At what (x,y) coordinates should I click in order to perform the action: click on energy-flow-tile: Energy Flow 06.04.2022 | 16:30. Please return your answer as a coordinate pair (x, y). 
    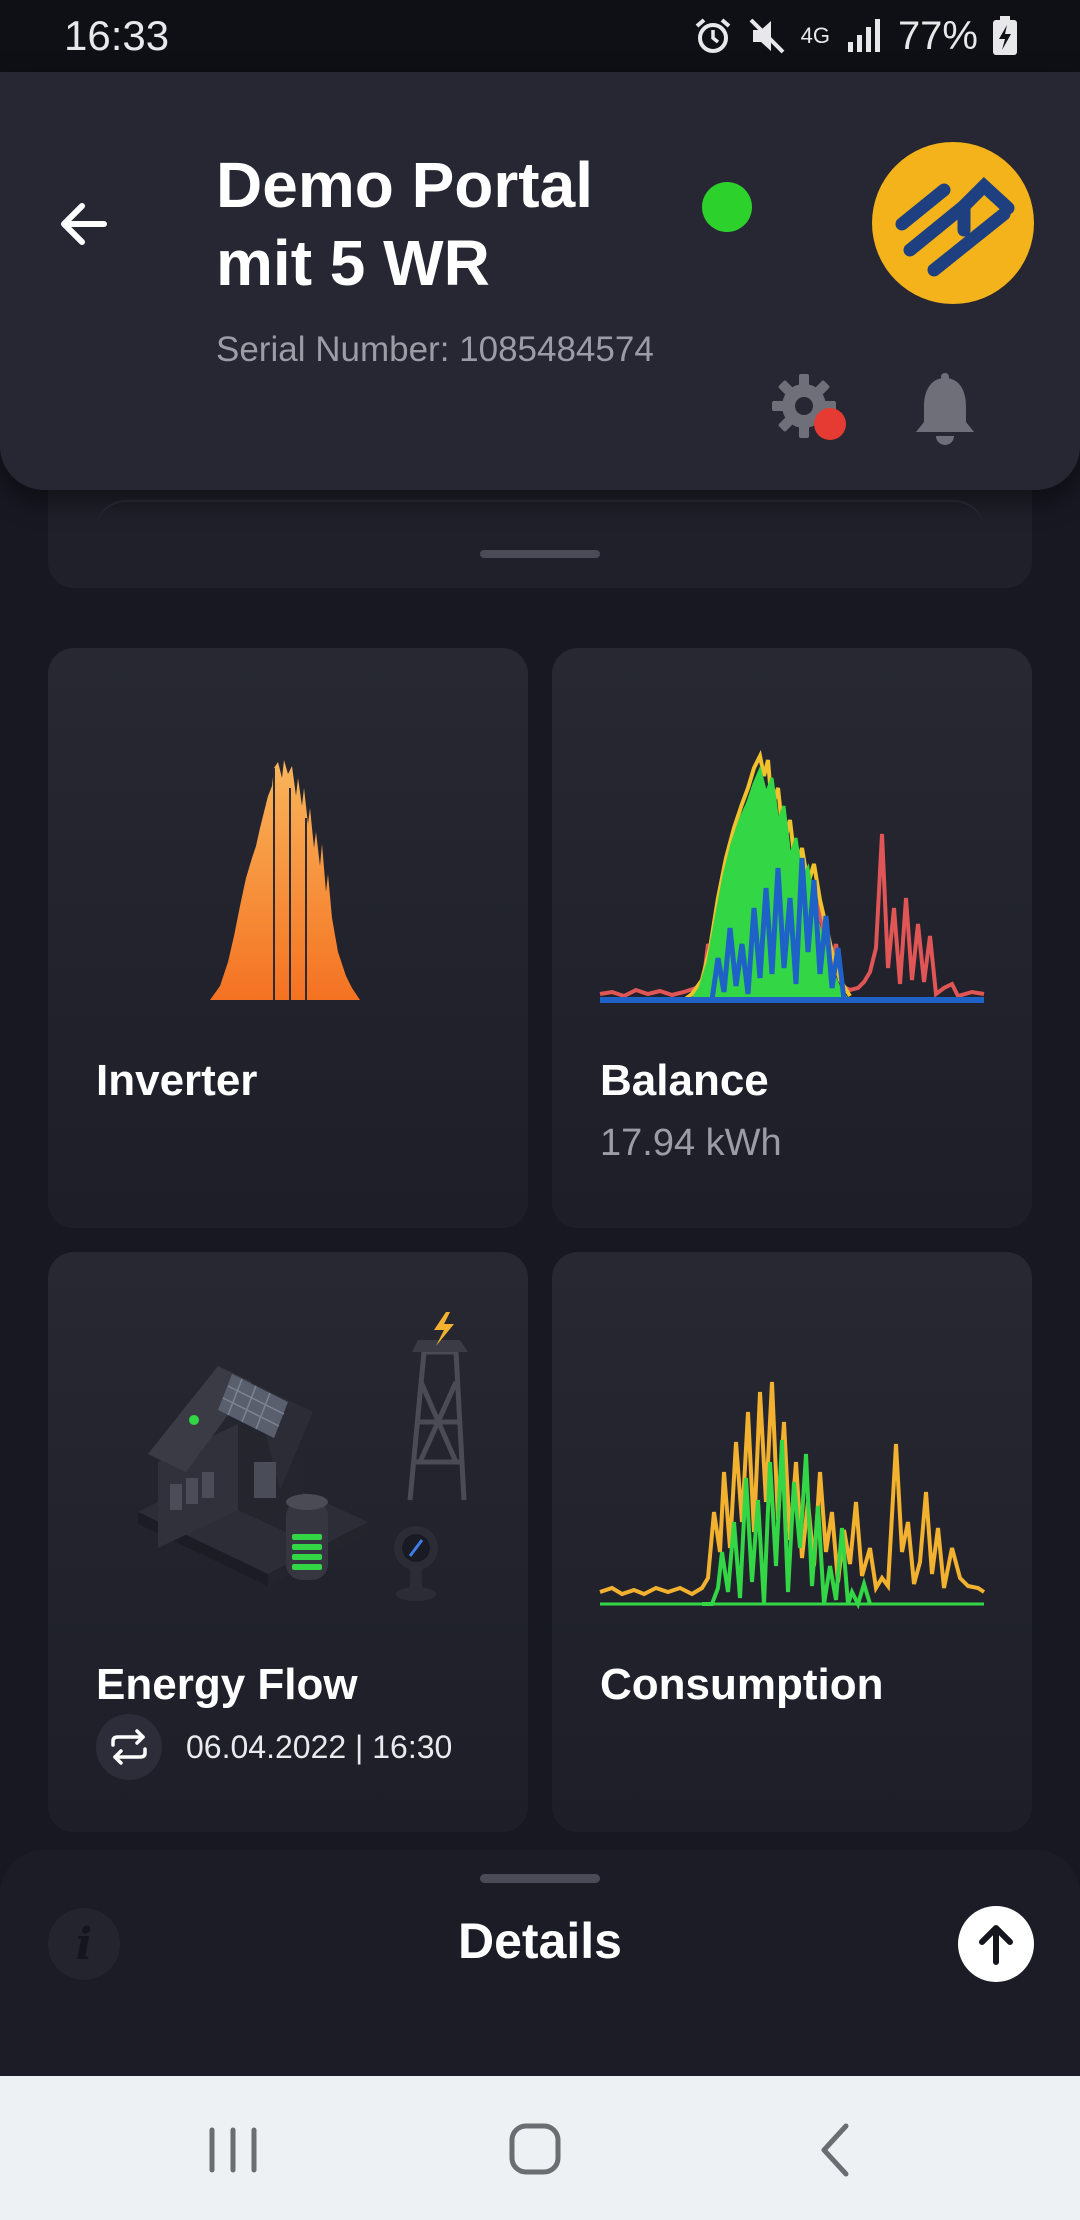
    Looking at the image, I should click on (288, 1542).